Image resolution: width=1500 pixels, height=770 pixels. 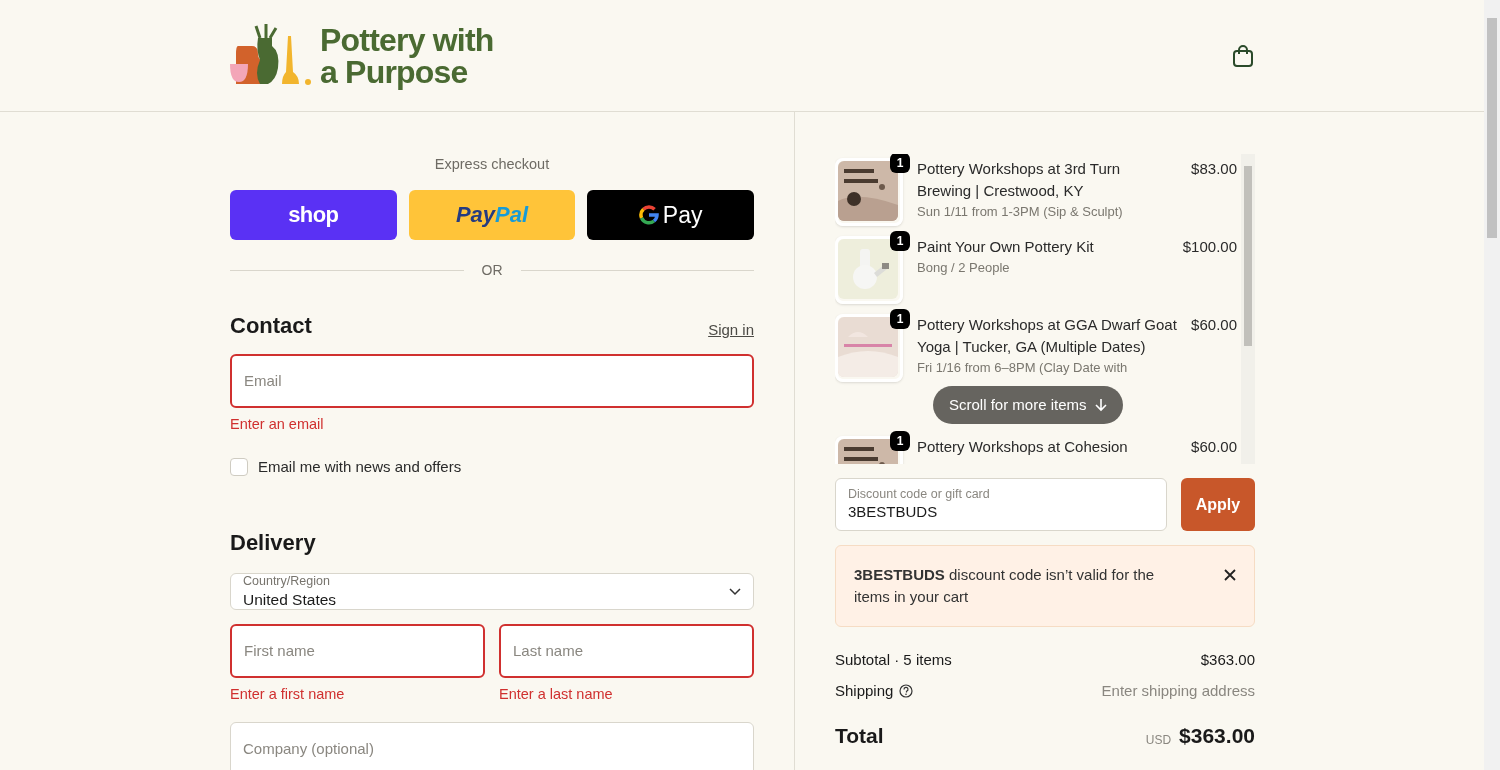 What do you see at coordinates (492, 270) in the screenshot?
I see `divider-label: OR` at bounding box center [492, 270].